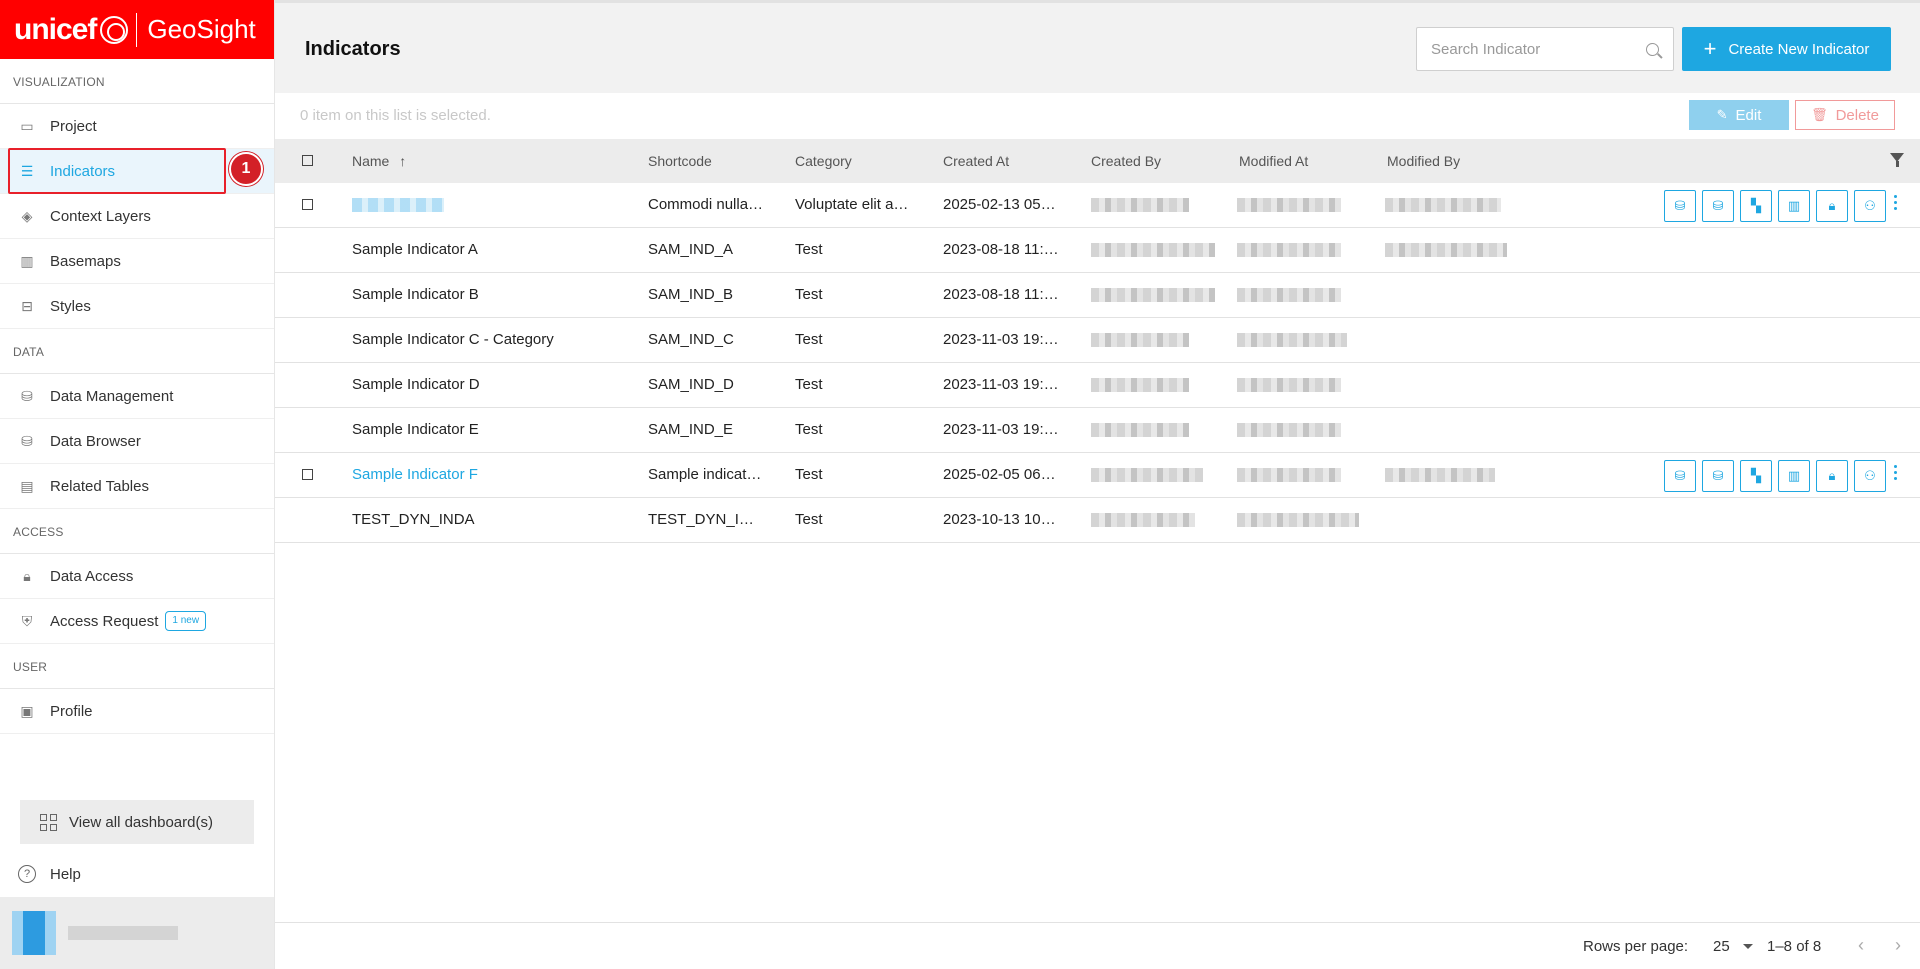  I want to click on user-name-redacted, so click(123, 933).